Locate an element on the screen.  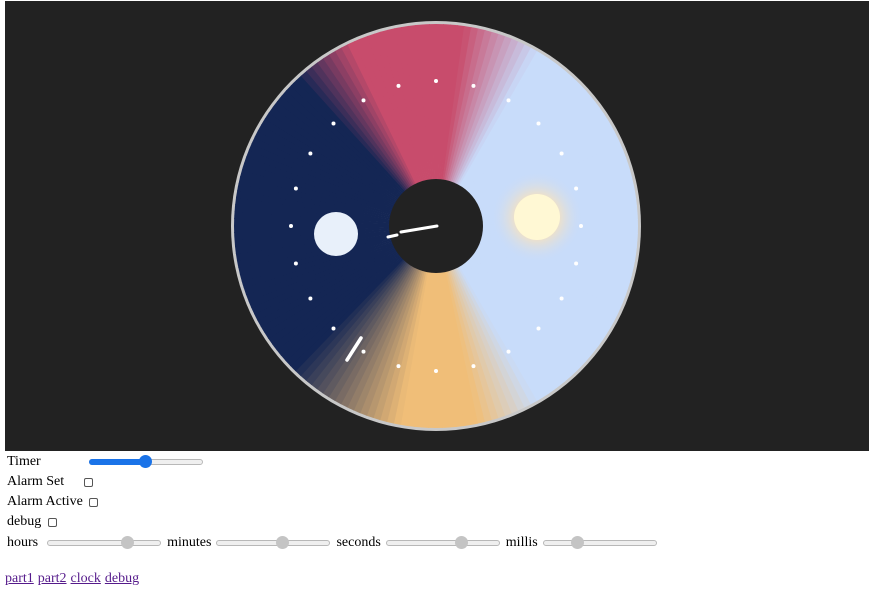
nav-links: part1 part2 clock debug is located at coordinates (74, 579).